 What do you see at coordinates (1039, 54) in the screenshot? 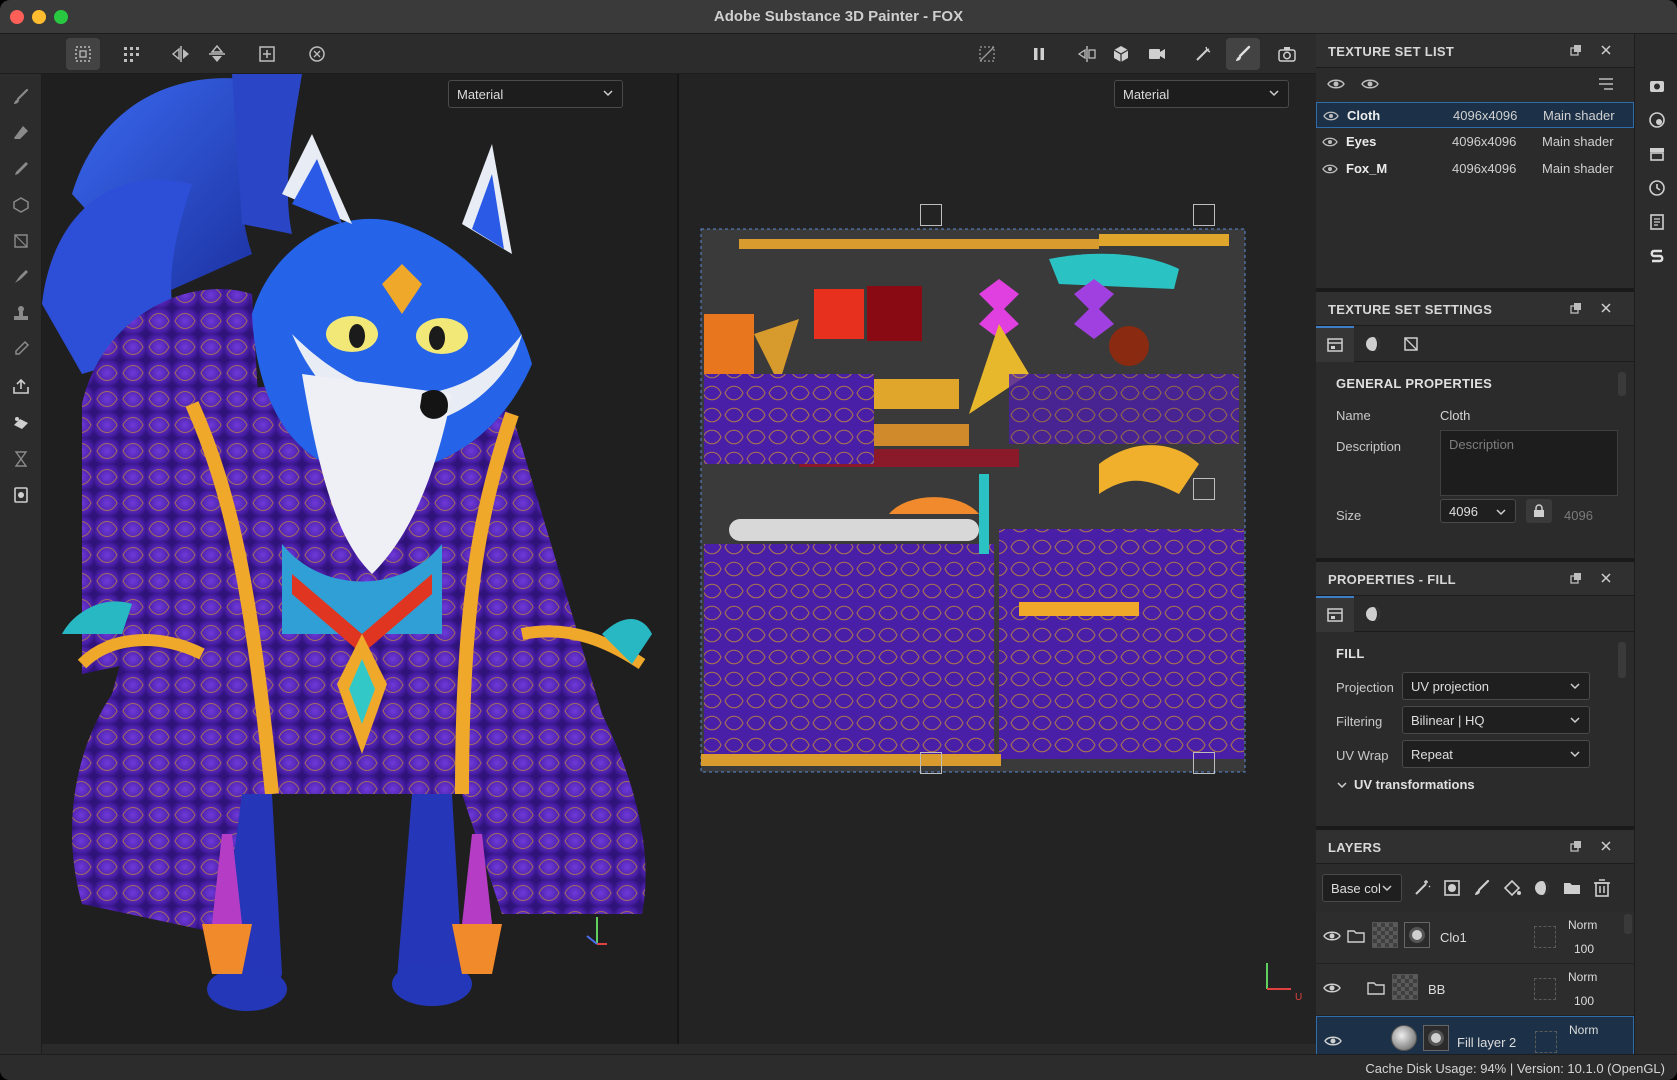
I see `pause-render-button` at bounding box center [1039, 54].